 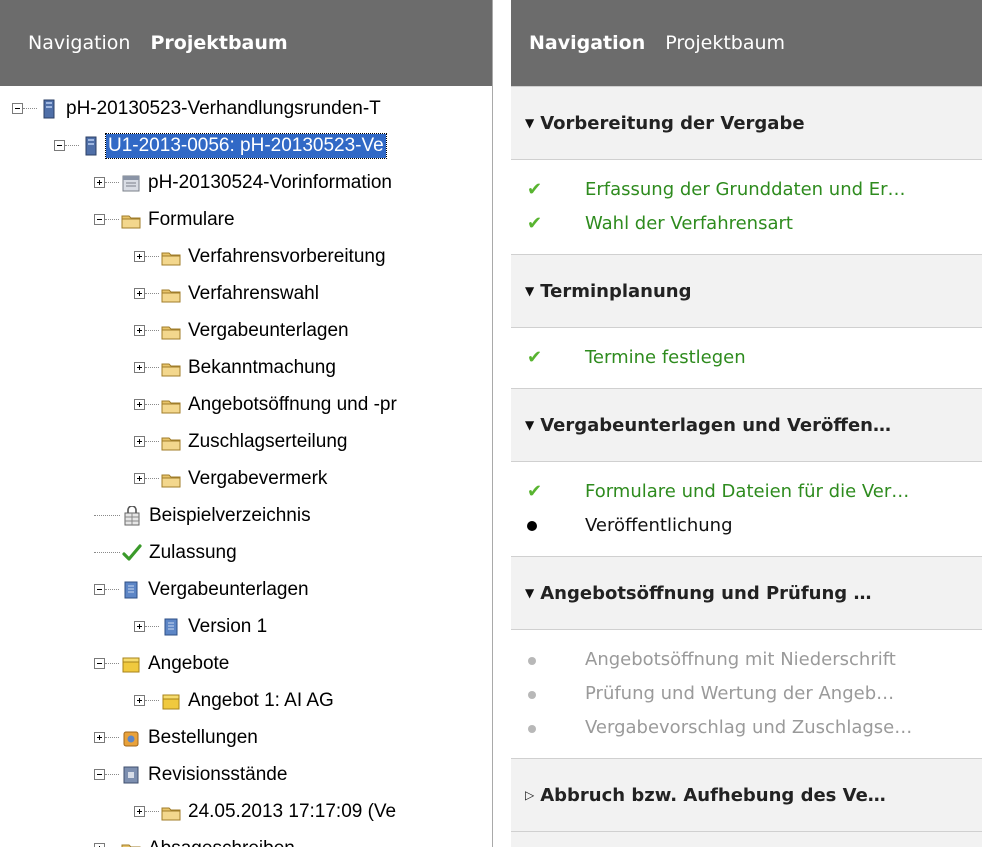 I want to click on tree-node-label: Verfahrensvorbereitung, so click(x=287, y=257).